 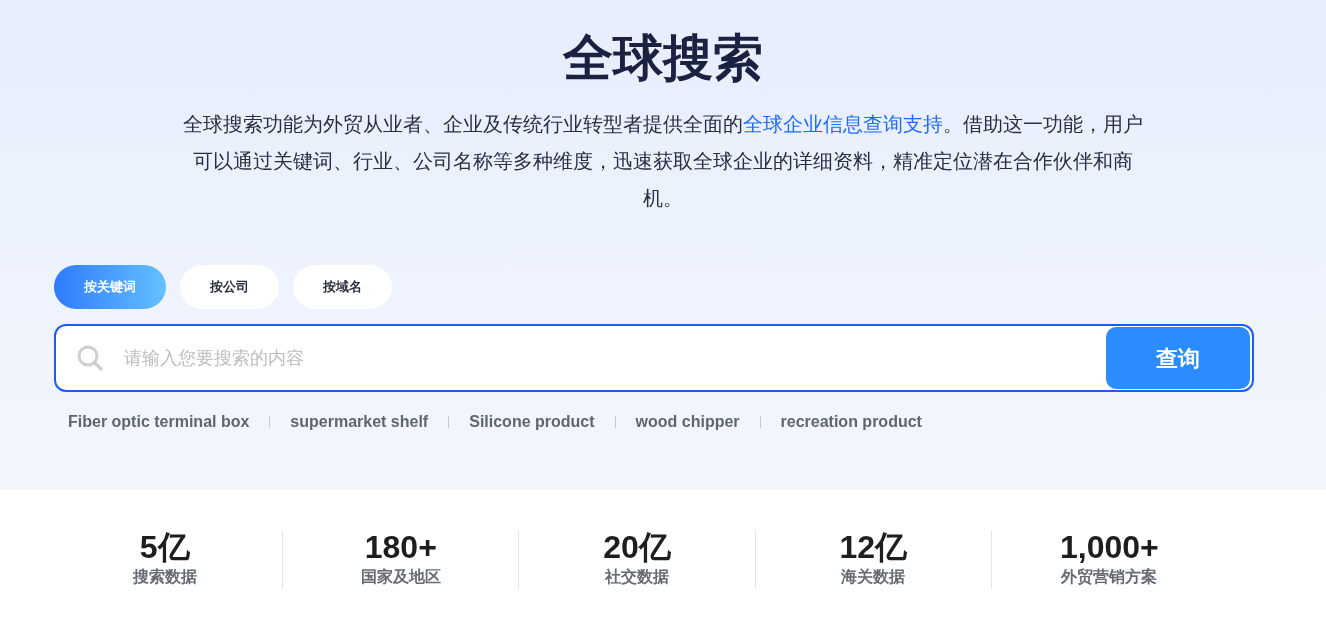 What do you see at coordinates (873, 577) in the screenshot?
I see `stat-label: 海关数据` at bounding box center [873, 577].